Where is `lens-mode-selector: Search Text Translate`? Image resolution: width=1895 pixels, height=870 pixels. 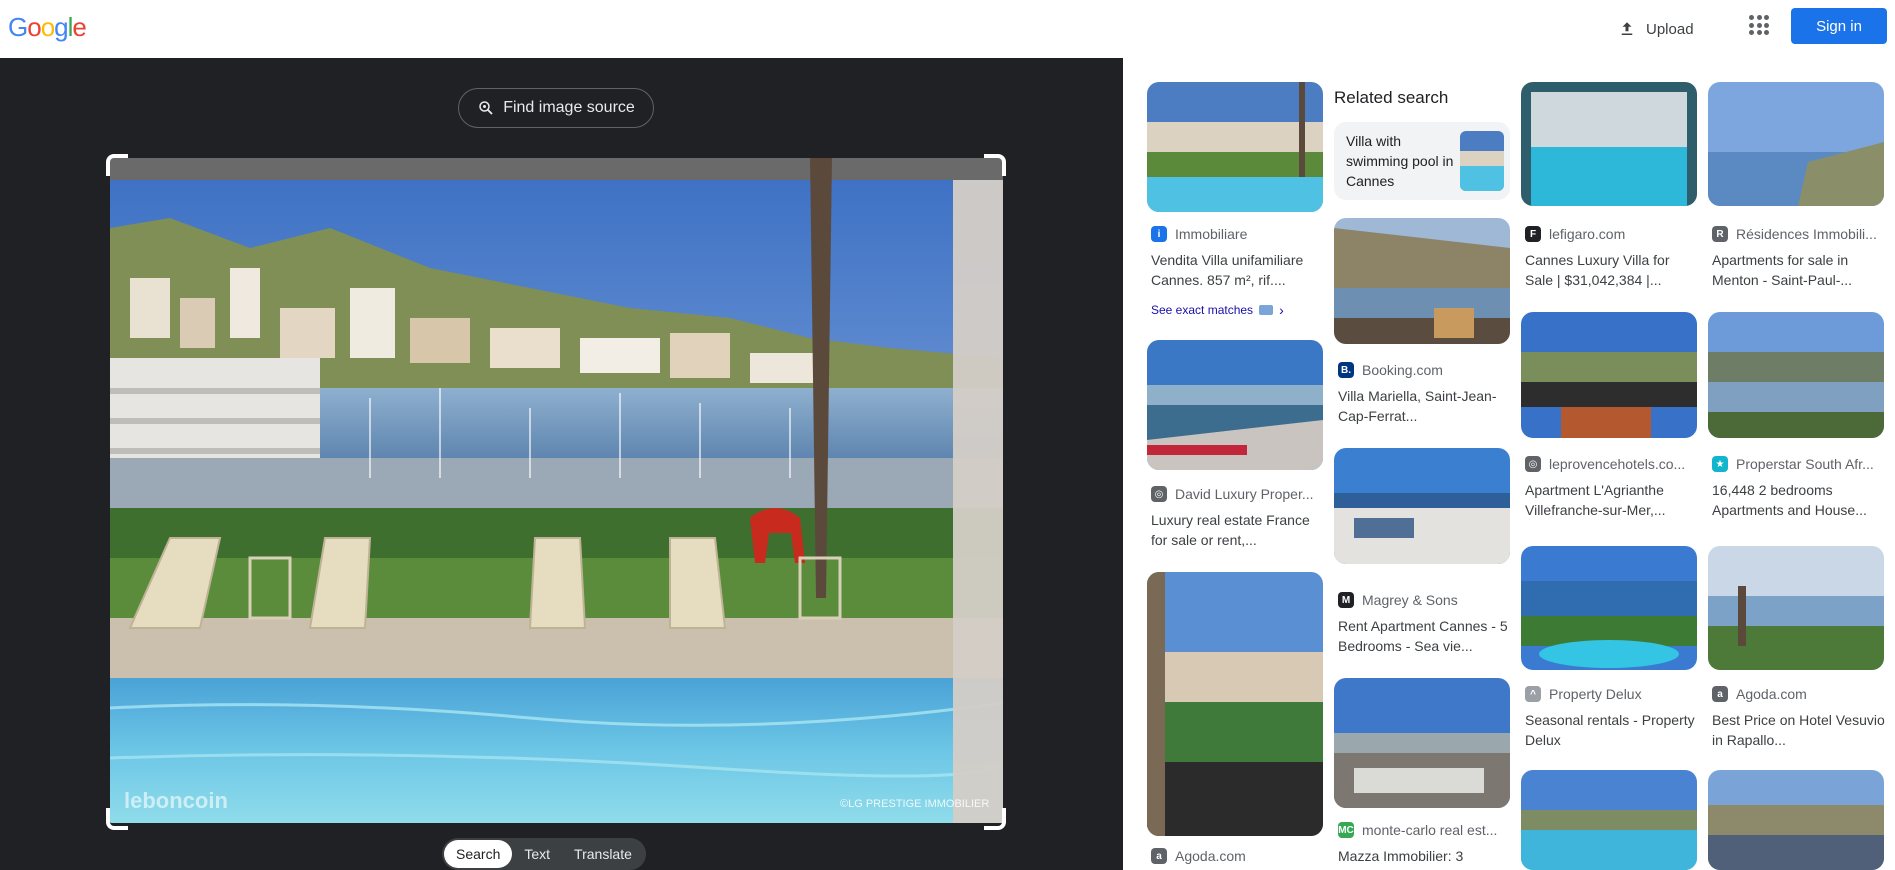
lens-mode-selector: Search Text Translate is located at coordinates (544, 854).